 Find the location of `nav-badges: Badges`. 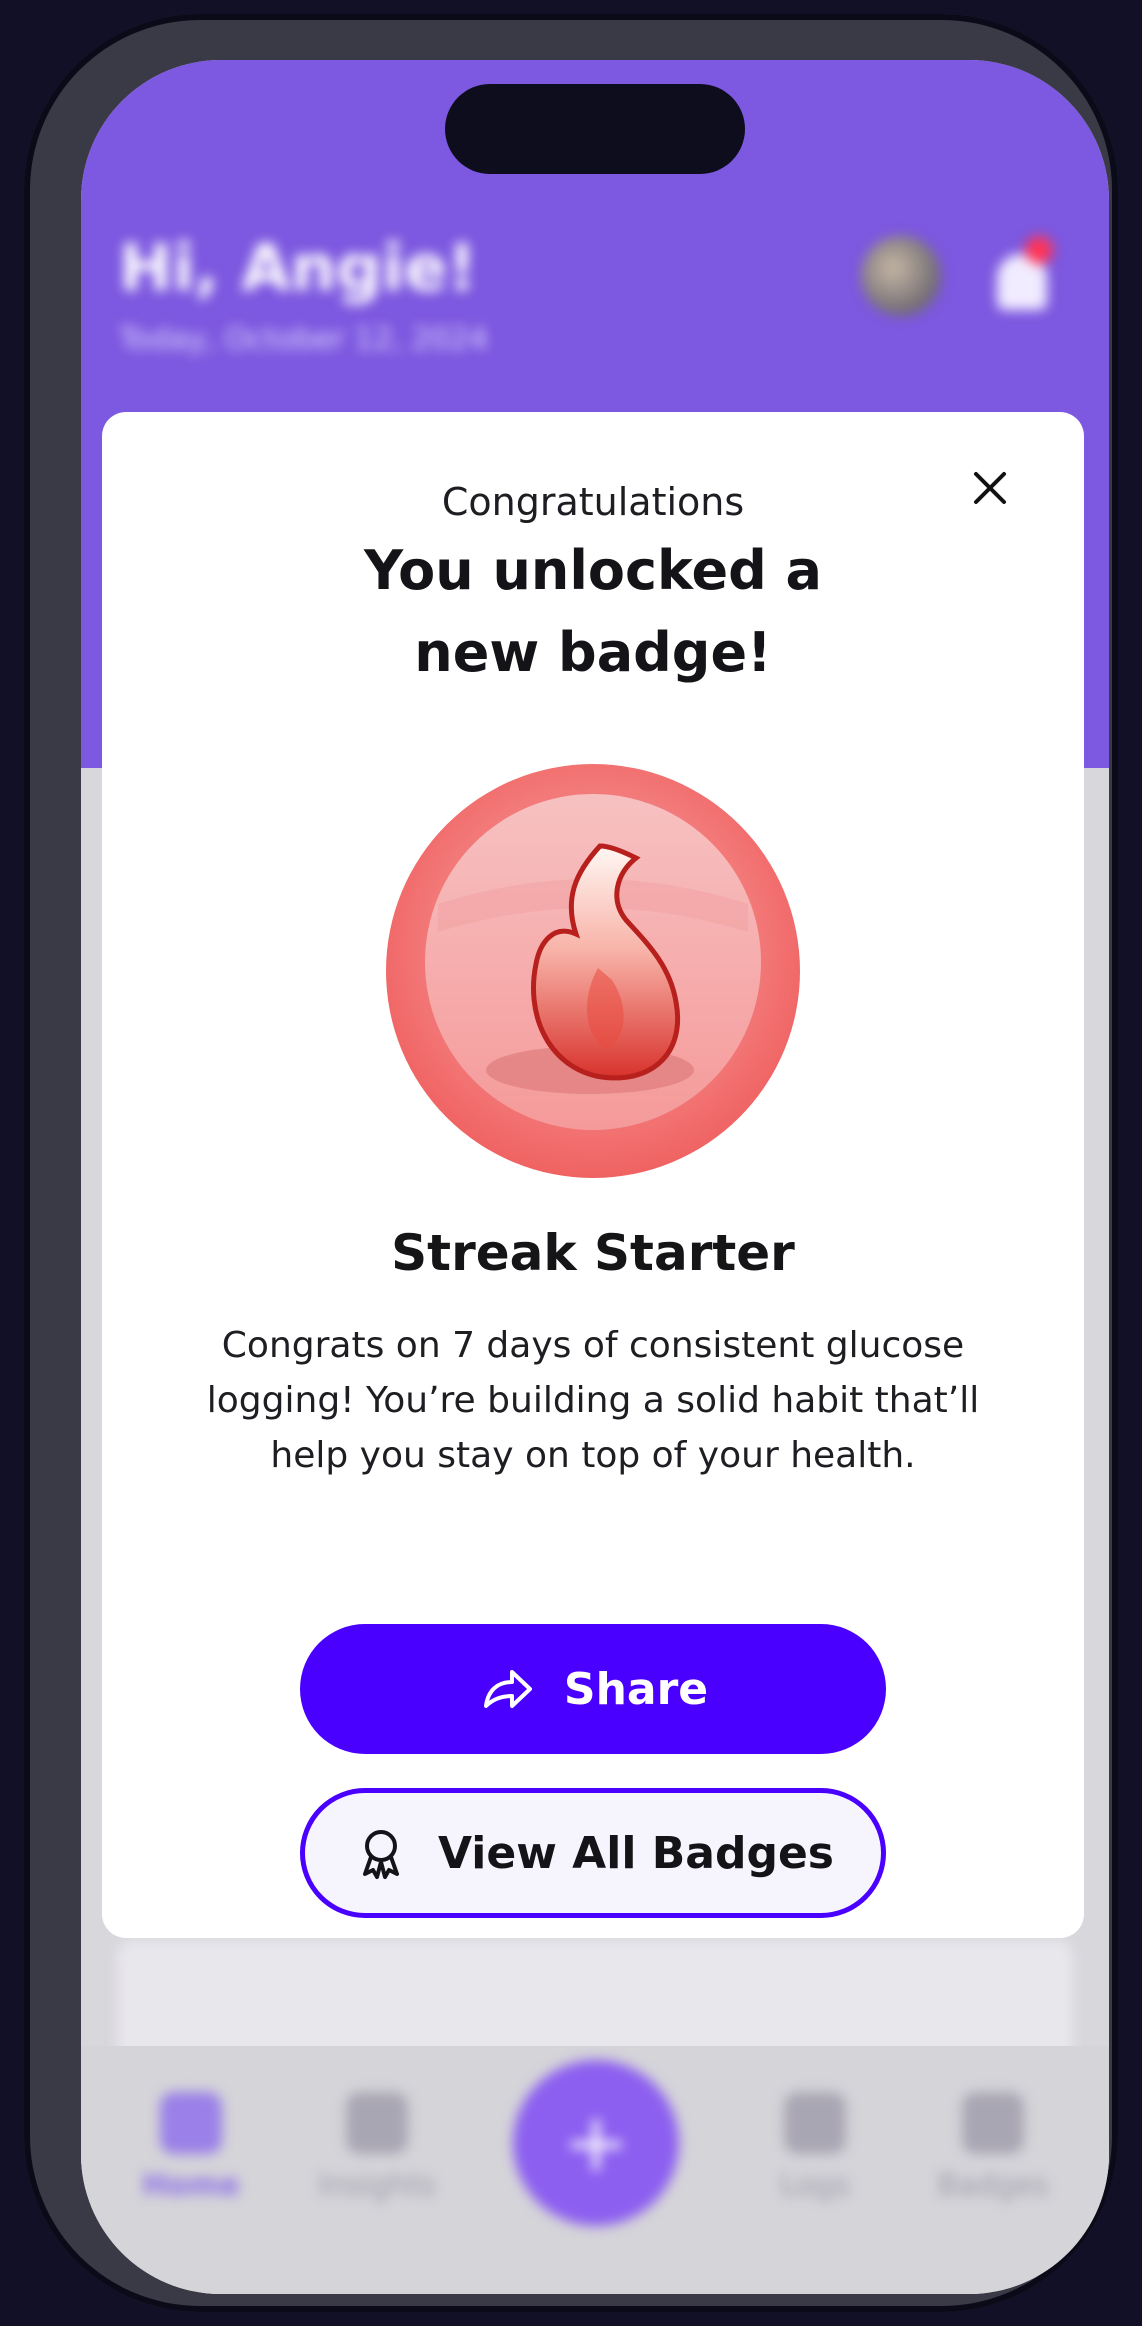

nav-badges: Badges is located at coordinates (993, 2147).